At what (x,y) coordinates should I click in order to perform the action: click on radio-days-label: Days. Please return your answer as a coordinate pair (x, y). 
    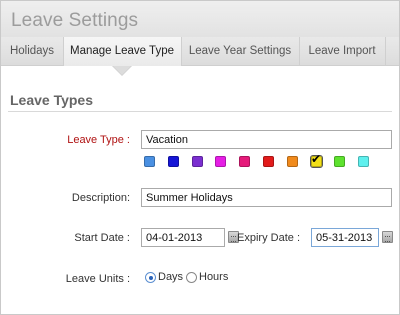
    Looking at the image, I should click on (171, 277).